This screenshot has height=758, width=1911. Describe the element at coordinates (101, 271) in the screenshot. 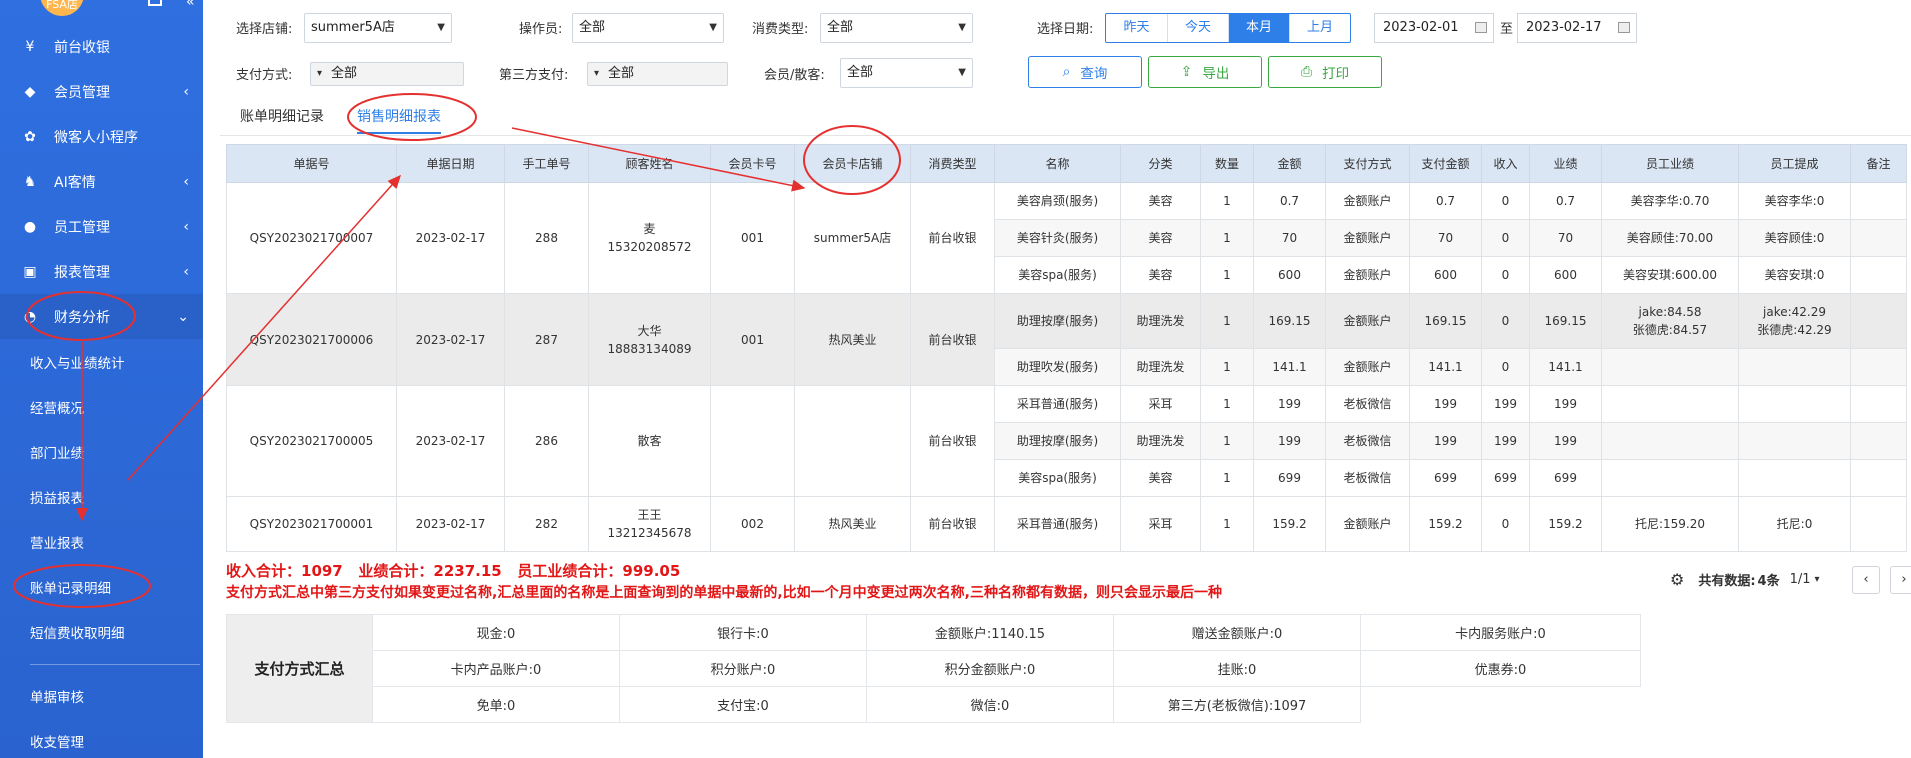

I see `sidebar-item-report: ▣ 报表管理 ‹` at that location.